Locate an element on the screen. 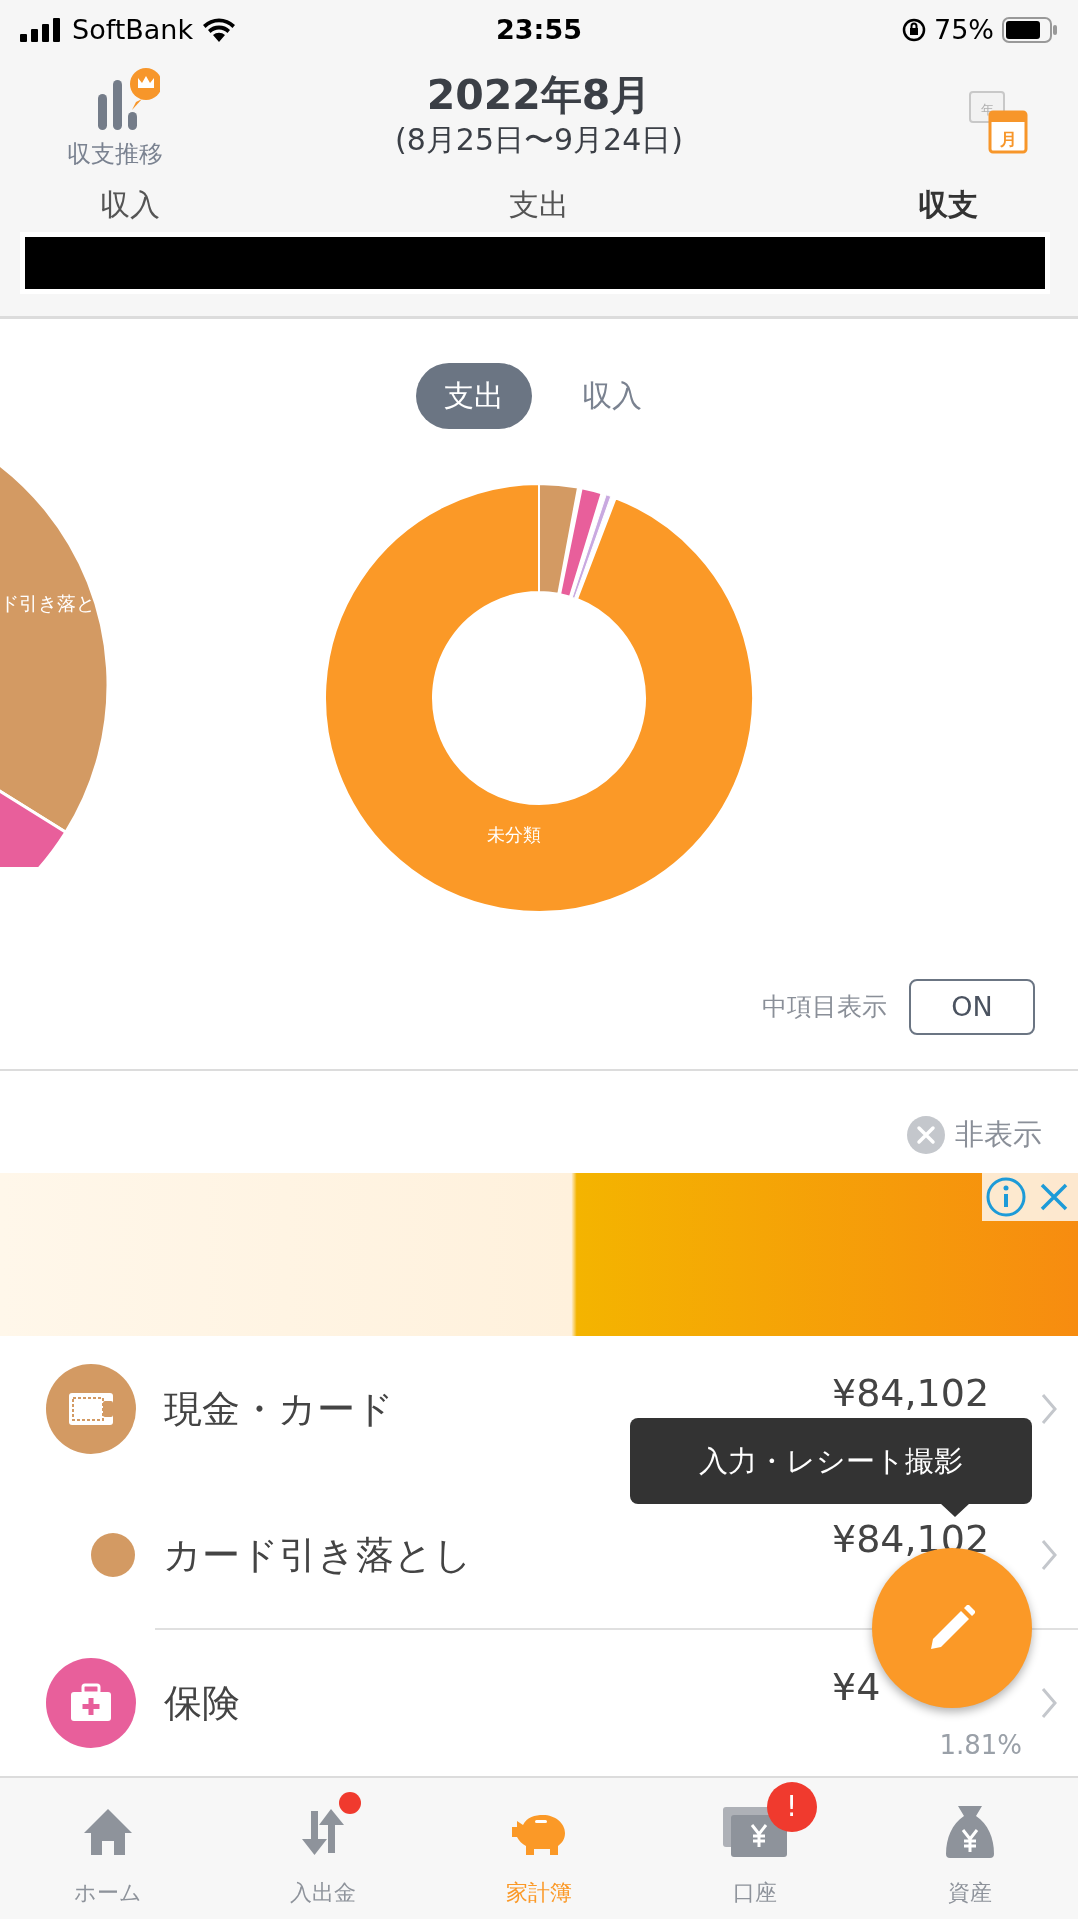  alert-badge: ! is located at coordinates (791, 1807).